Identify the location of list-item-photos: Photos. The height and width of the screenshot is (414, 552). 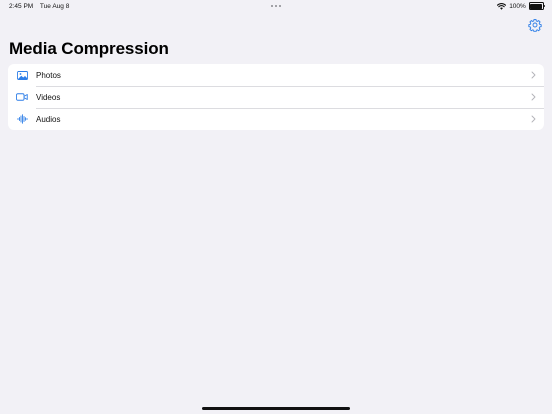
(276, 75).